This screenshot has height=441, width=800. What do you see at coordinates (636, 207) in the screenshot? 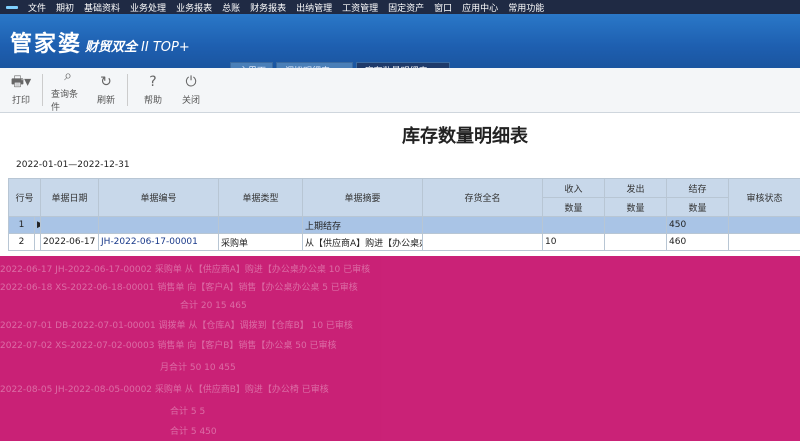
I see `col-out-qty: 数量` at bounding box center [636, 207].